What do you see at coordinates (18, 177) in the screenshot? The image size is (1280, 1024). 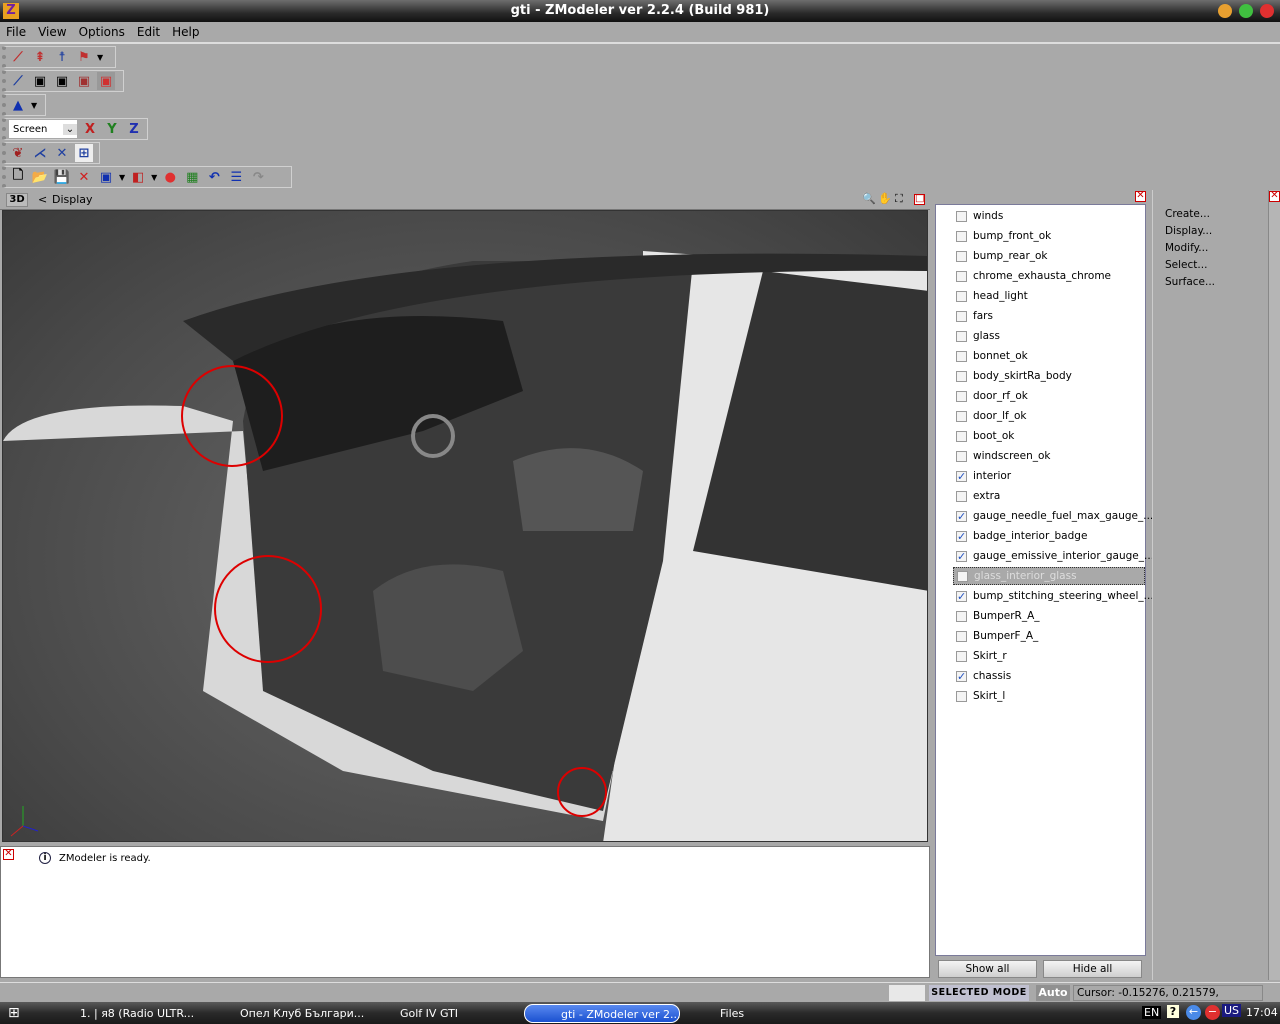 I see `new-file-icon: 🗋` at bounding box center [18, 177].